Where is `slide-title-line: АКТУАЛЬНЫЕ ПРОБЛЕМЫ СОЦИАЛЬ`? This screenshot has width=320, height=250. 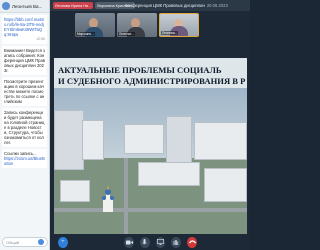
slide-title-line: АКТУАЛЬНЫЕ ПРОБЛЕМЫ СОЦИАЛЬ is located at coordinates (140, 70).